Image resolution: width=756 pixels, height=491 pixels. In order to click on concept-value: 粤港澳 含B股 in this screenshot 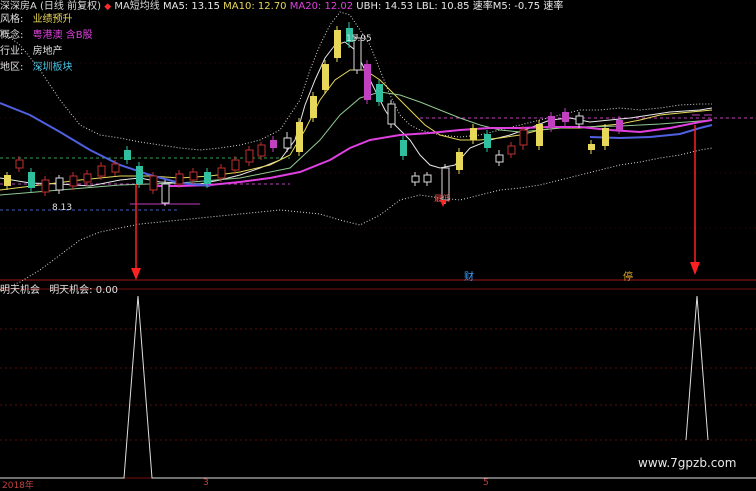, I will do `click(63, 35)`.